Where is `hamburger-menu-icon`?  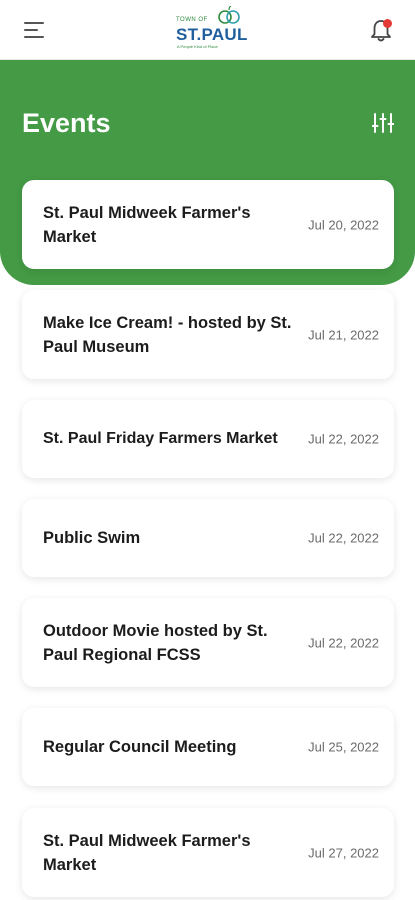
hamburger-menu-icon is located at coordinates (35, 30).